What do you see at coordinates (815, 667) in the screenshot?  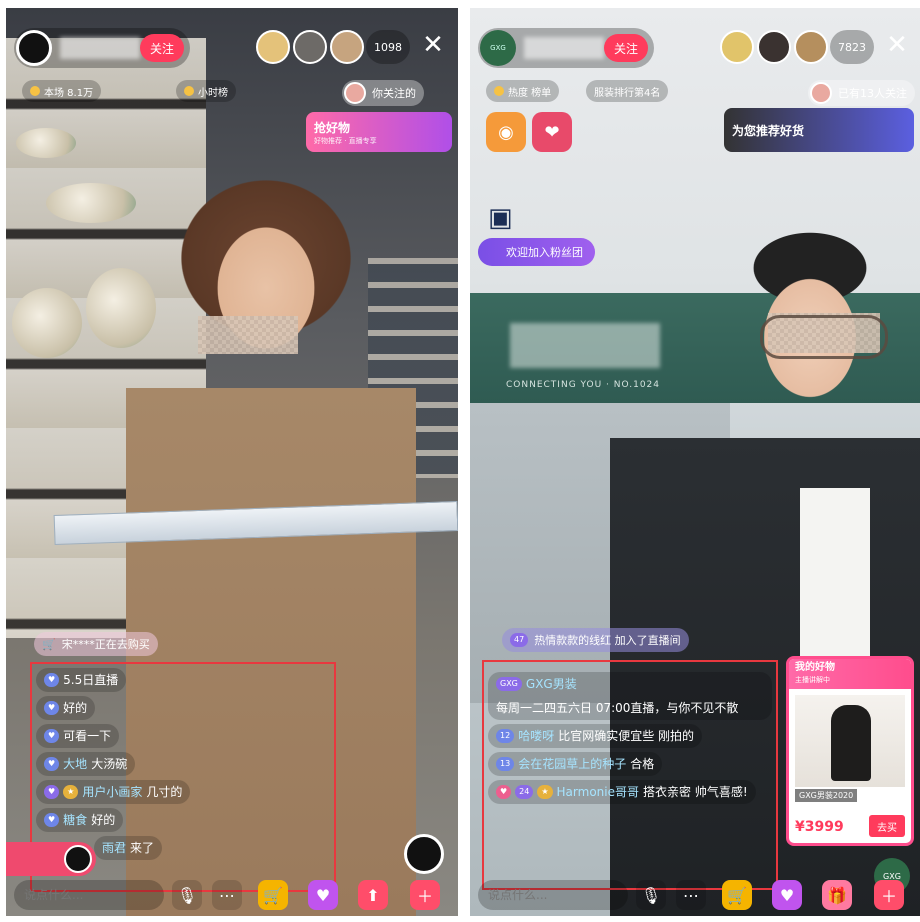 I see `product-header-title: 我的好物` at bounding box center [815, 667].